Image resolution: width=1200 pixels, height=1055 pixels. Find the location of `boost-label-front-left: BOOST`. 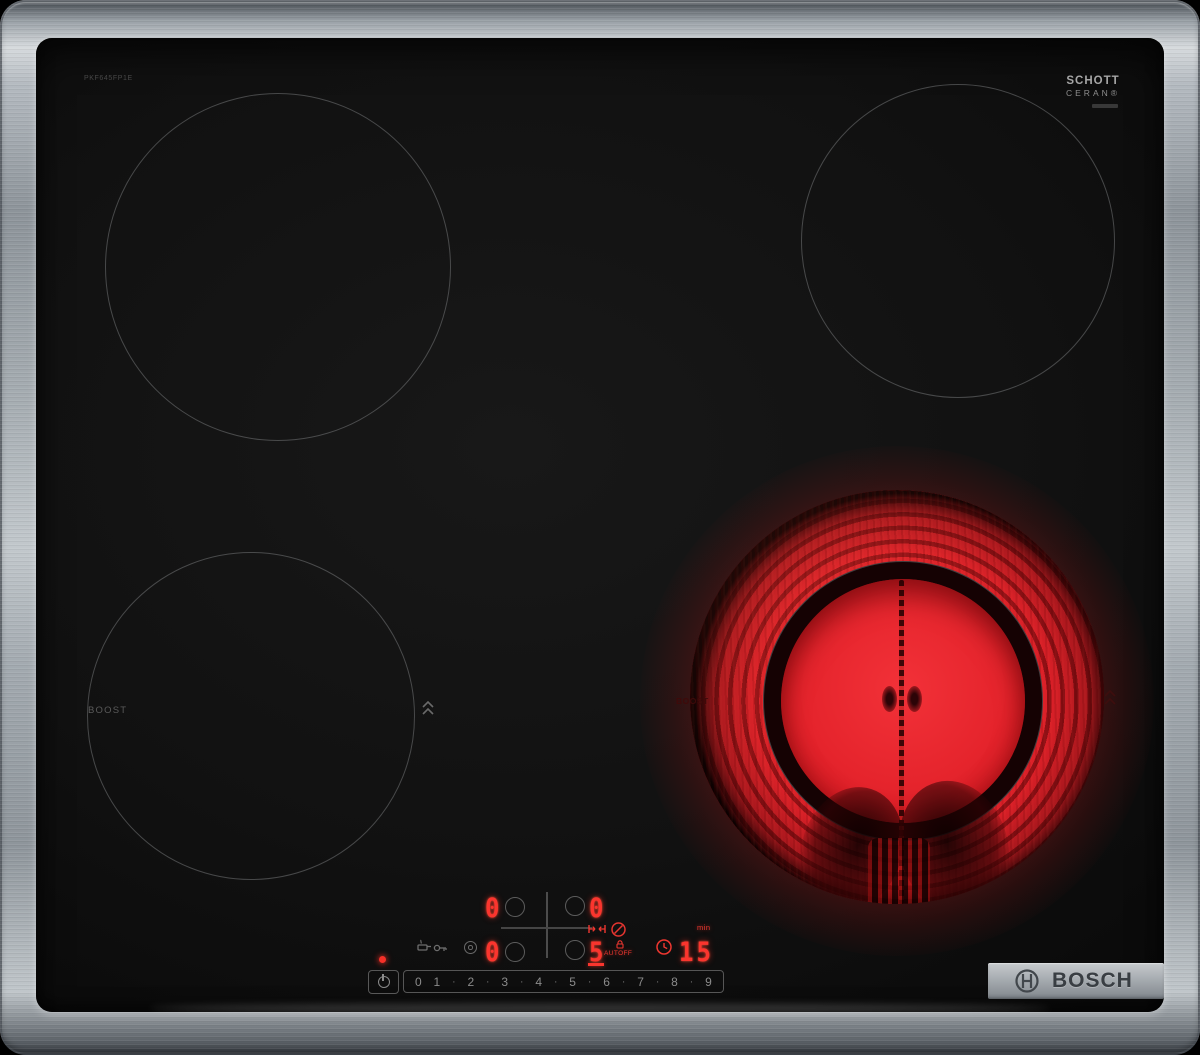

boost-label-front-left: BOOST is located at coordinates (108, 710).